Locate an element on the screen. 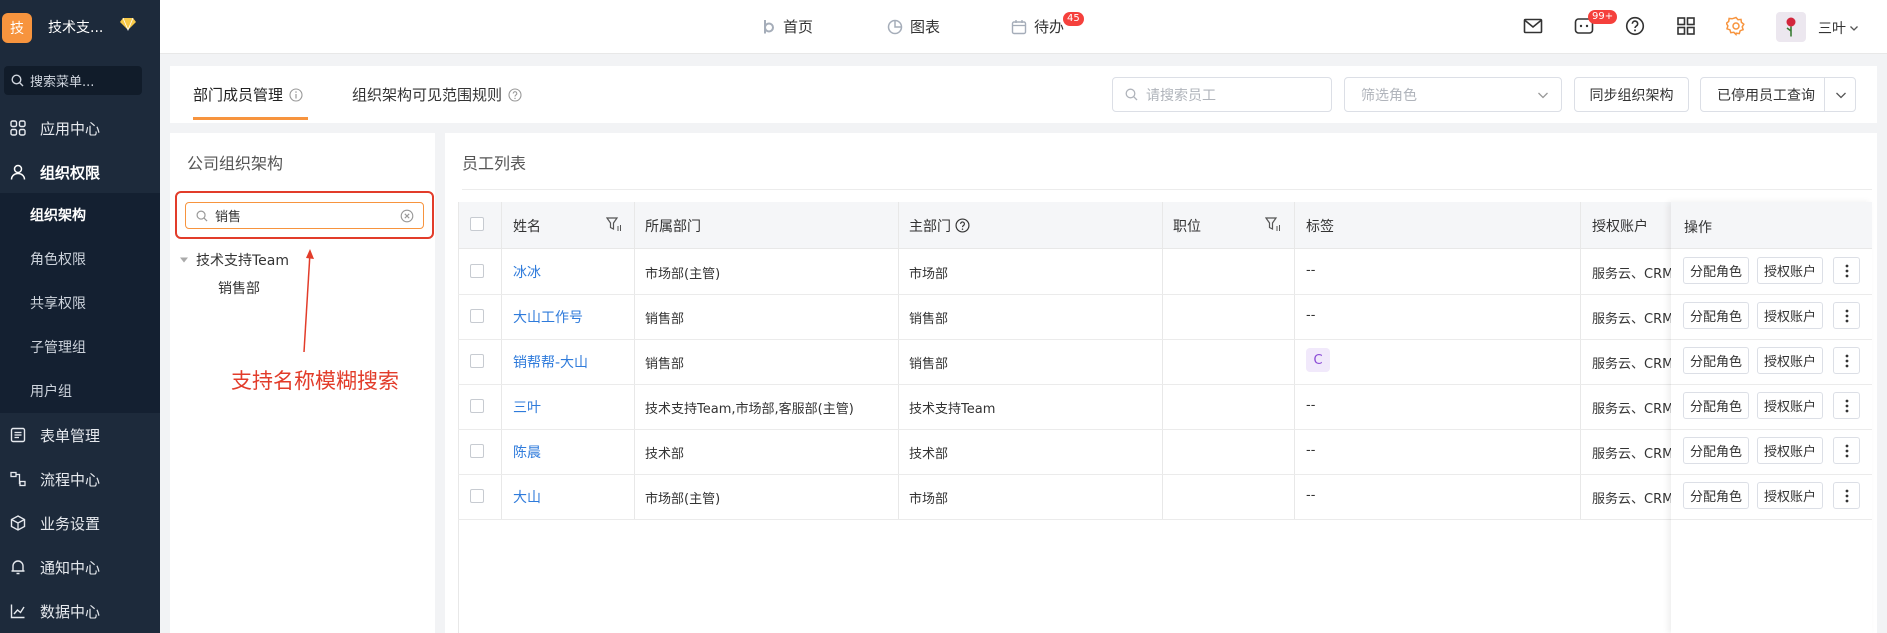 The height and width of the screenshot is (633, 1887). column-divider is located at coordinates (1294, 360).